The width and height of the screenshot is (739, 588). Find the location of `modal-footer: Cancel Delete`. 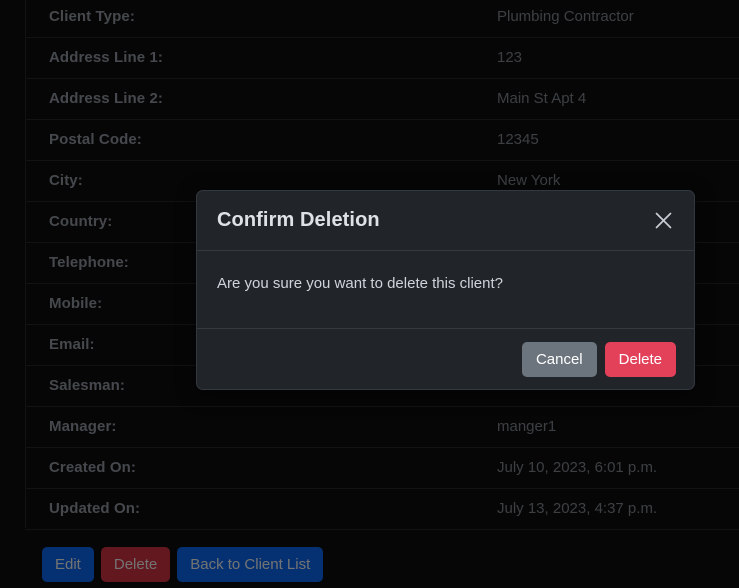

modal-footer: Cancel Delete is located at coordinates (445, 358).